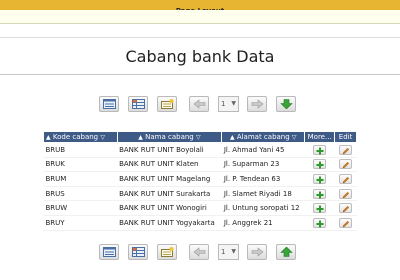 Image resolution: width=400 pixels, height=280 pixels. Describe the element at coordinates (80, 150) in the screenshot. I see `cell-kode: BRUB` at that location.